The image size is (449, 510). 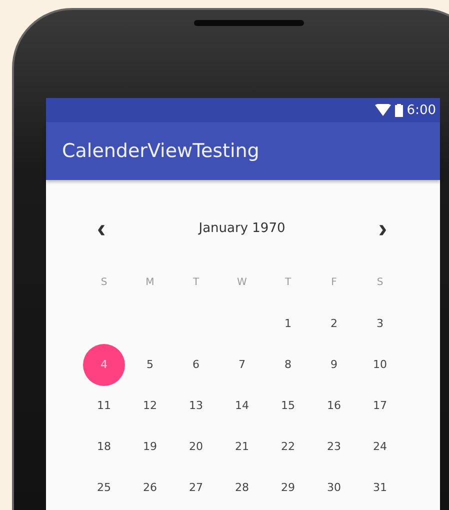 What do you see at coordinates (288, 447) in the screenshot?
I see `calendar-day: 22` at bounding box center [288, 447].